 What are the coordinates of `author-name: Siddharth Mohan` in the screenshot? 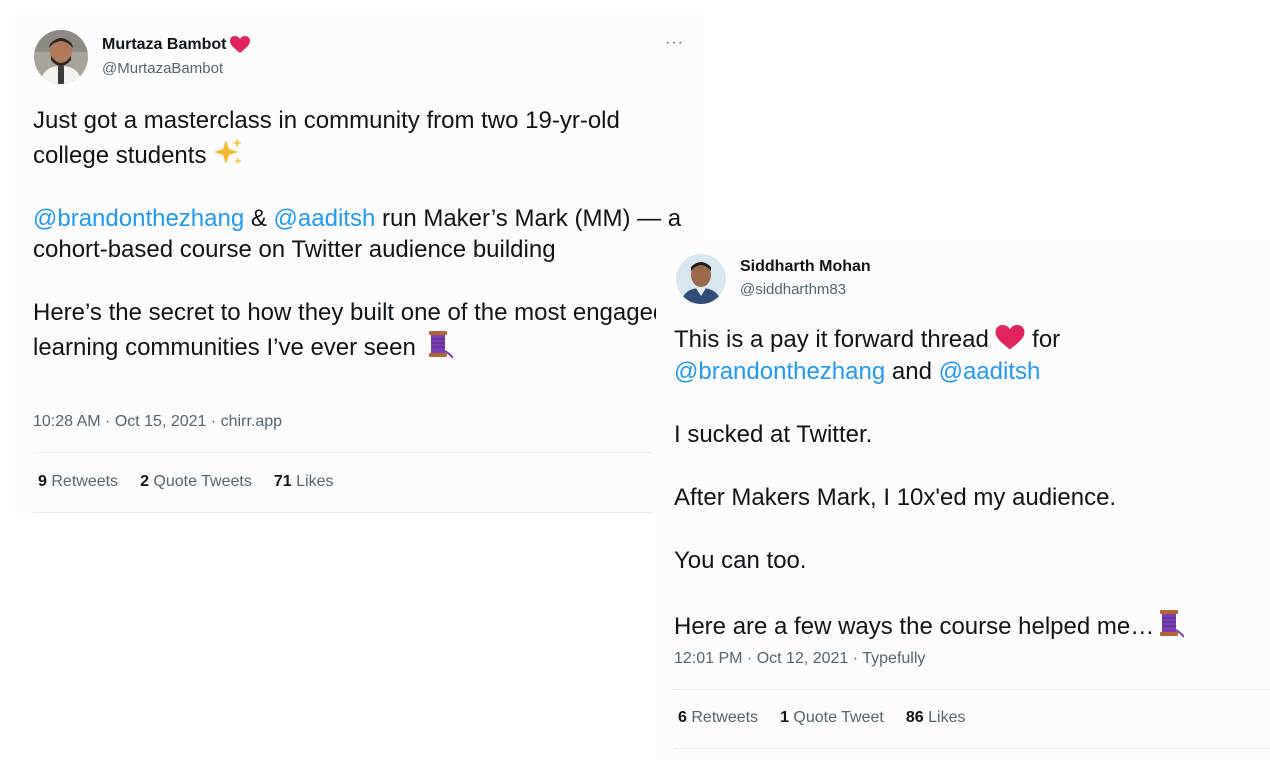 It's located at (805, 267).